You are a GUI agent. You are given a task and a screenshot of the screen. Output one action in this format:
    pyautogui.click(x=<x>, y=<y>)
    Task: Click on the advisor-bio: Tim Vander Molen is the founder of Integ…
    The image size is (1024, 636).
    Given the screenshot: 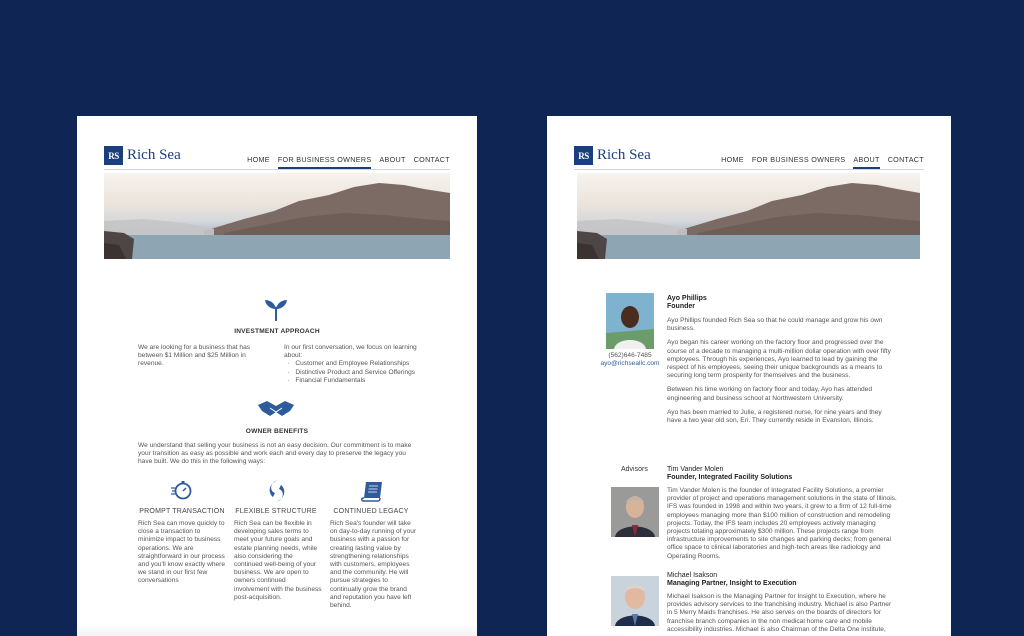 What is the action you would take?
    pyautogui.click(x=782, y=523)
    